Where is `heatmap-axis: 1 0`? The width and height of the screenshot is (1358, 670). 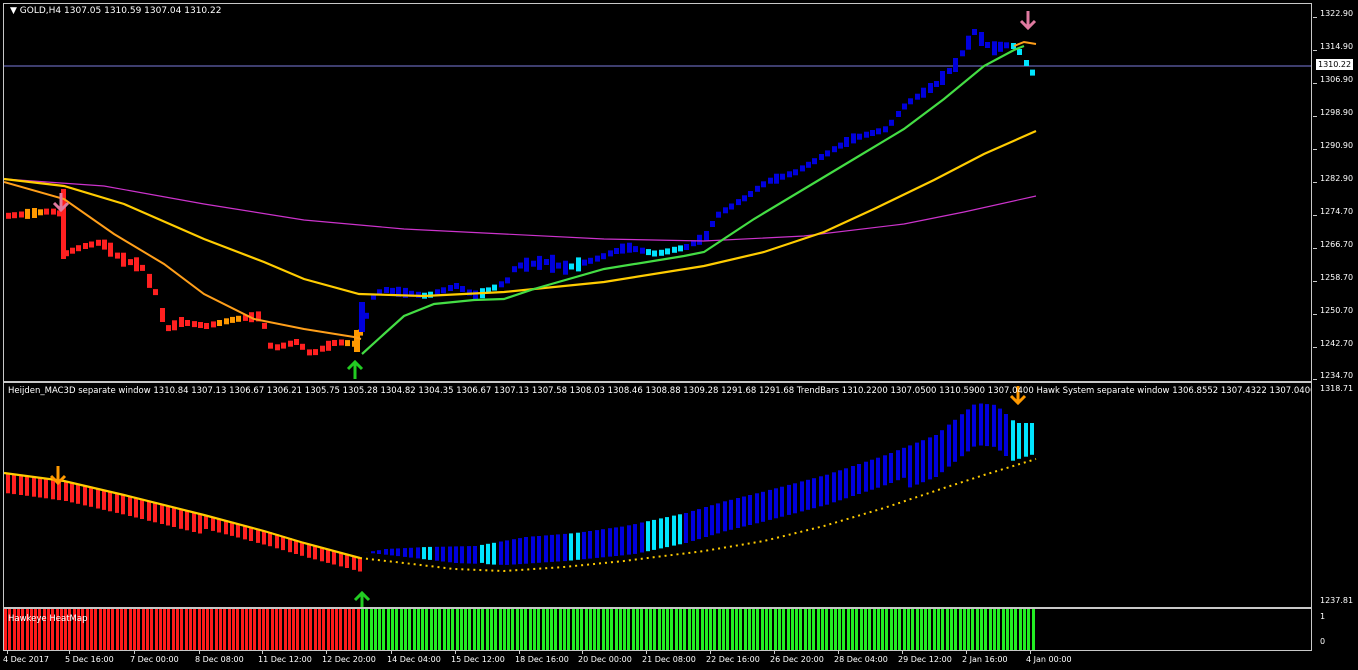
heatmap-axis: 1 0 is located at coordinates (1335, 629).